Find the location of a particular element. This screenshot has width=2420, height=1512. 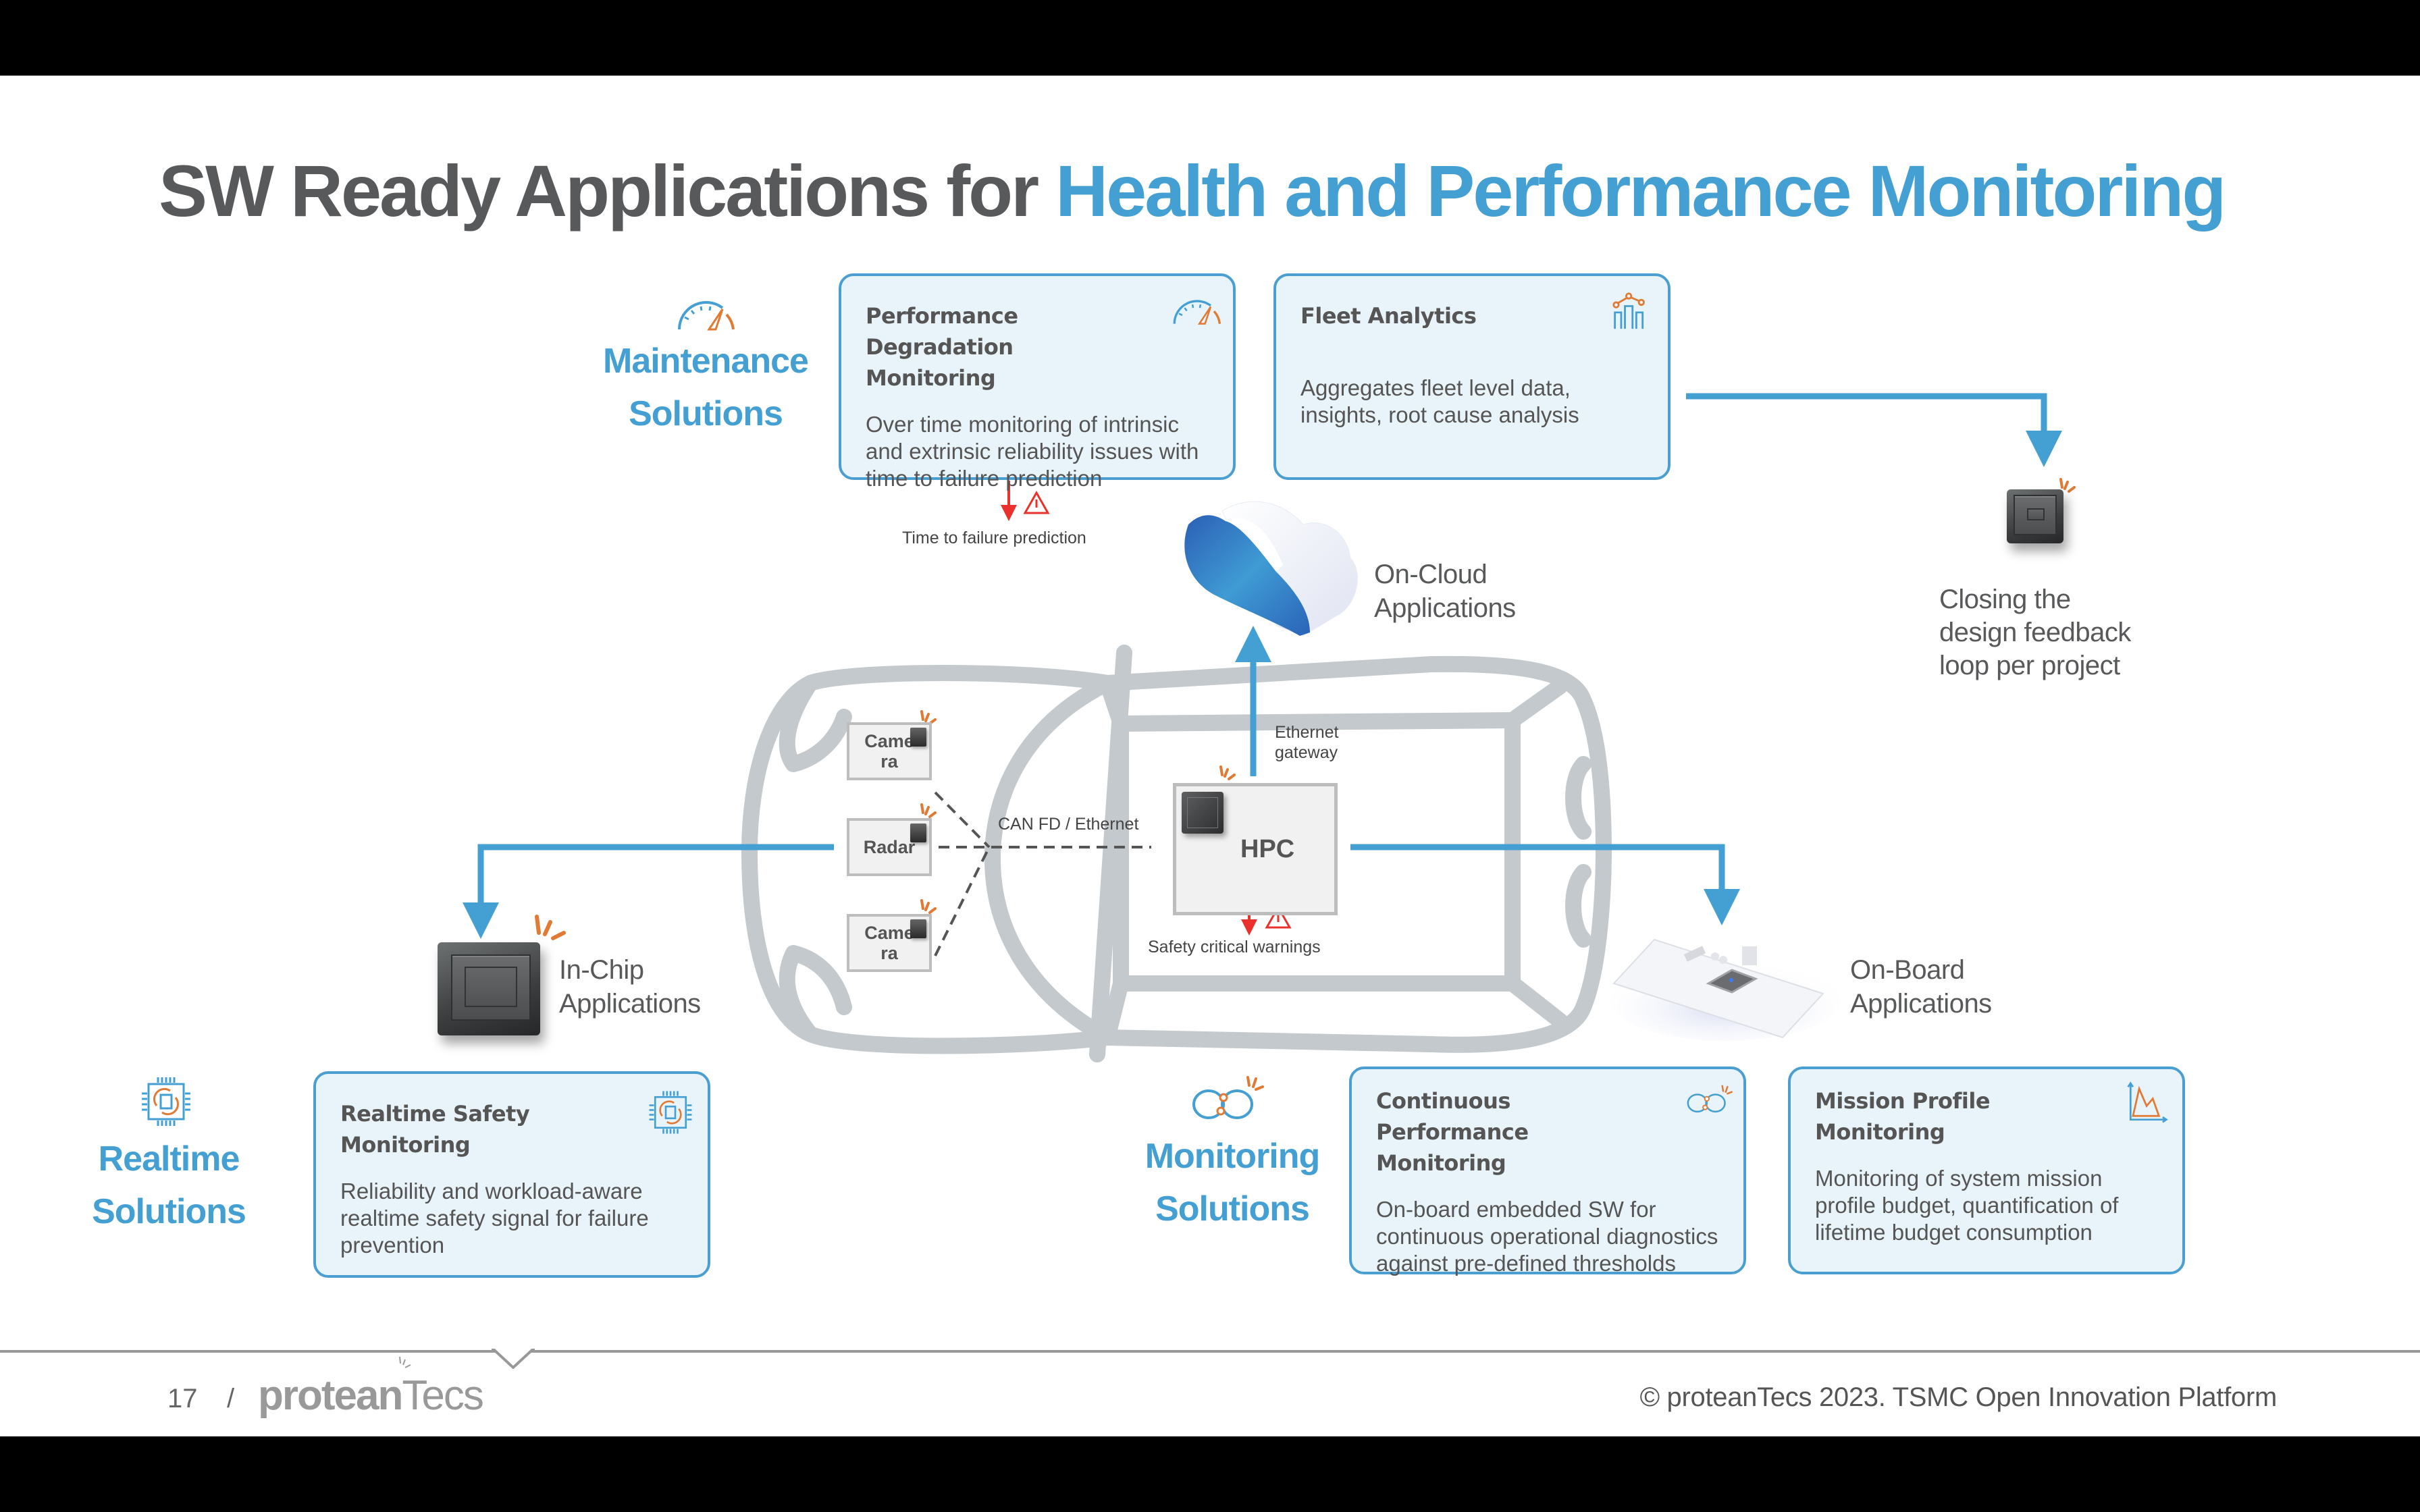

hpc-chip-icon is located at coordinates (1203, 813).